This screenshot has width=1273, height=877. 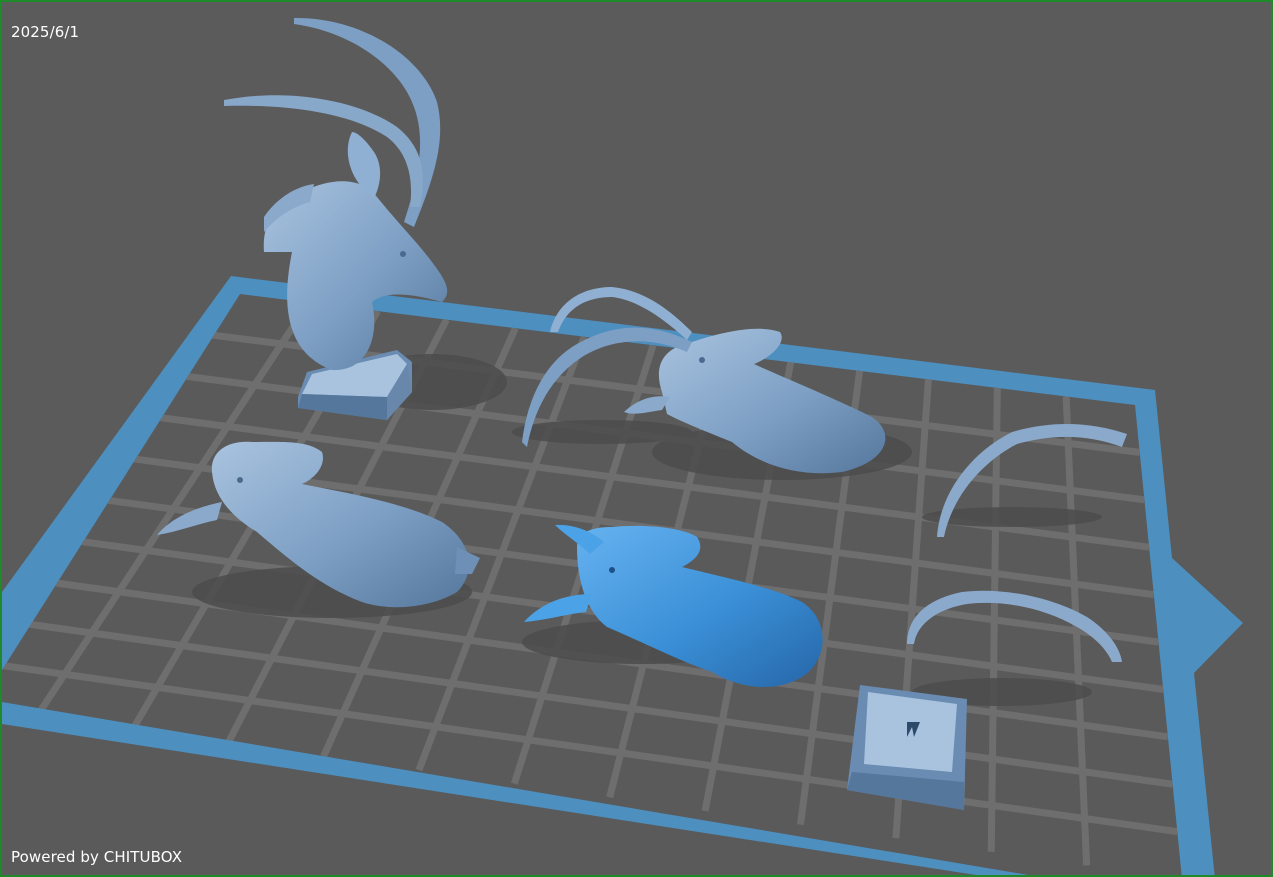 What do you see at coordinates (907, 747) in the screenshot?
I see `model-pedestal-base` at bounding box center [907, 747].